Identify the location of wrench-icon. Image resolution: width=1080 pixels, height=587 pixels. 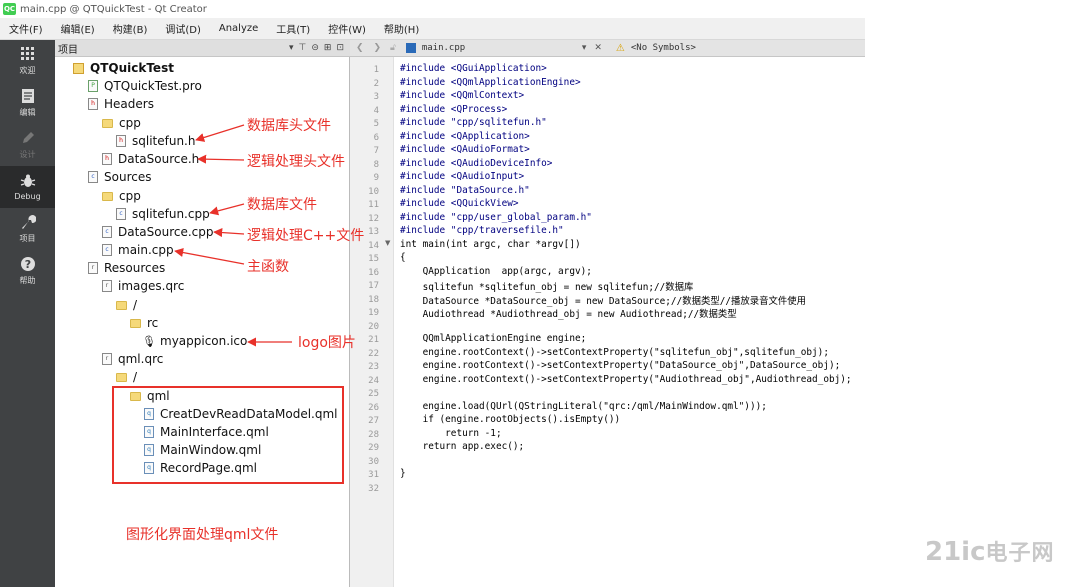
(28, 222).